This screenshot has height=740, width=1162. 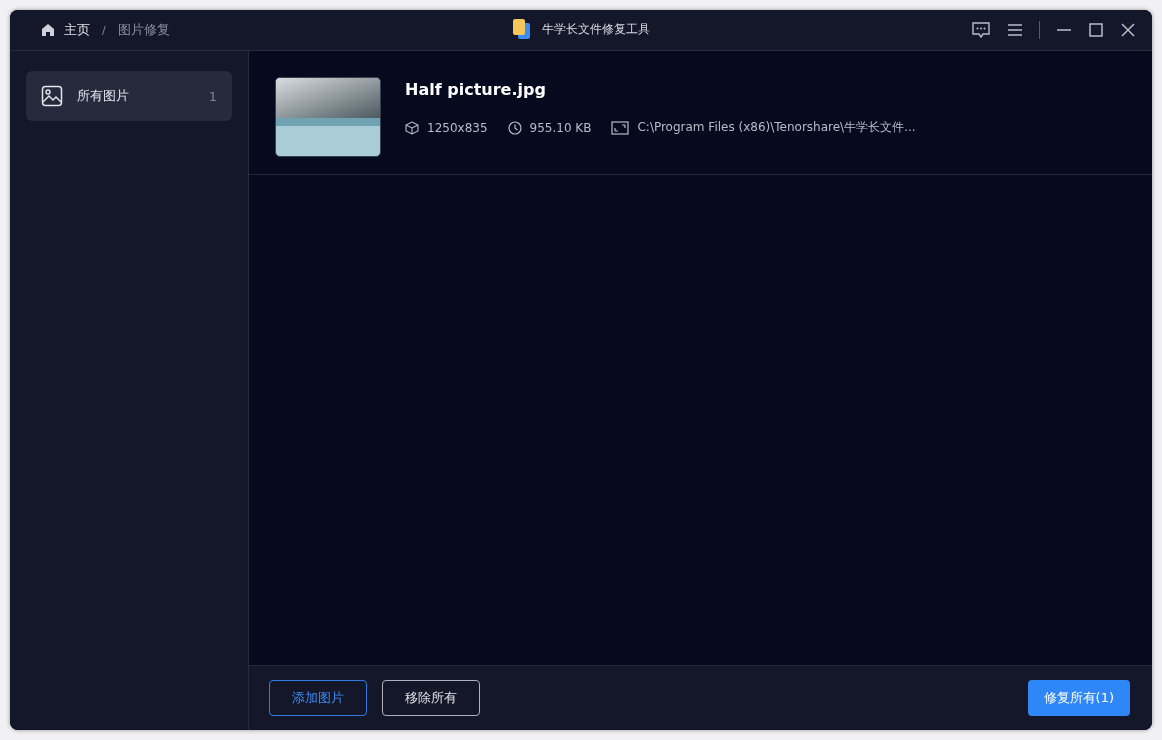 What do you see at coordinates (77, 30) in the screenshot?
I see `home-link: 主页` at bounding box center [77, 30].